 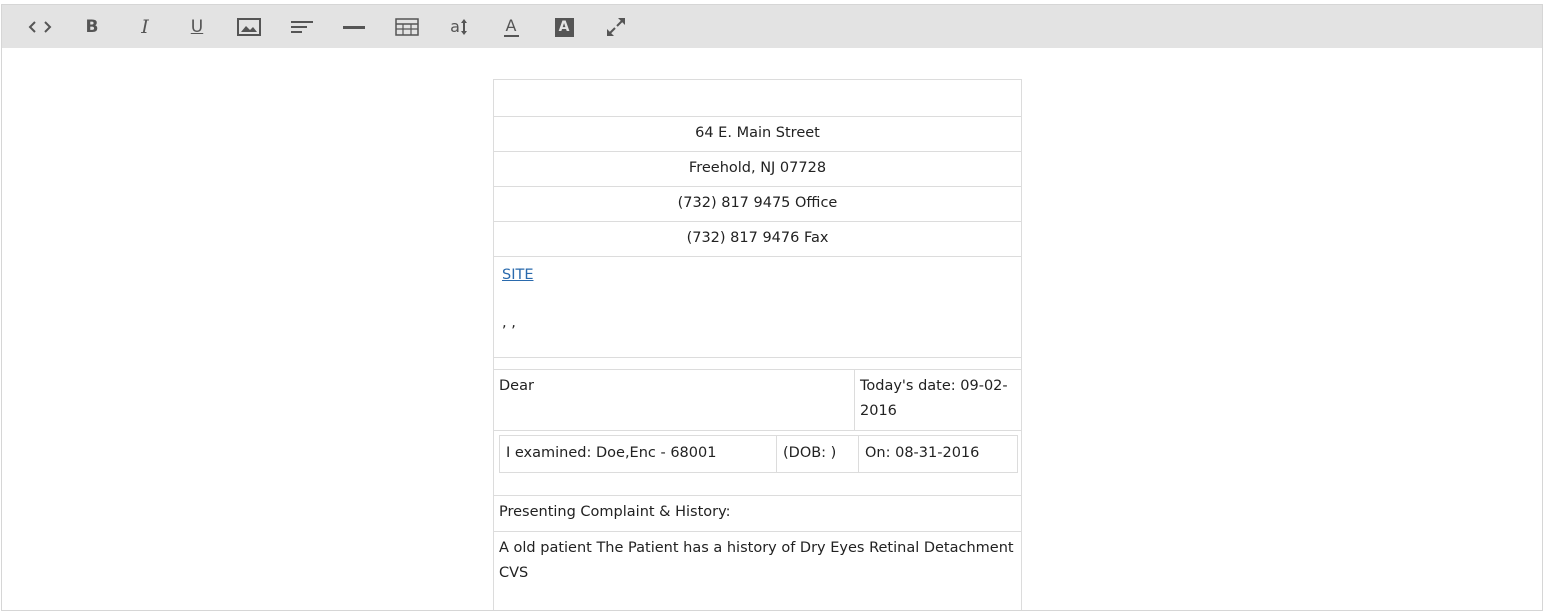 I want to click on insert-image-button, so click(x=249, y=27).